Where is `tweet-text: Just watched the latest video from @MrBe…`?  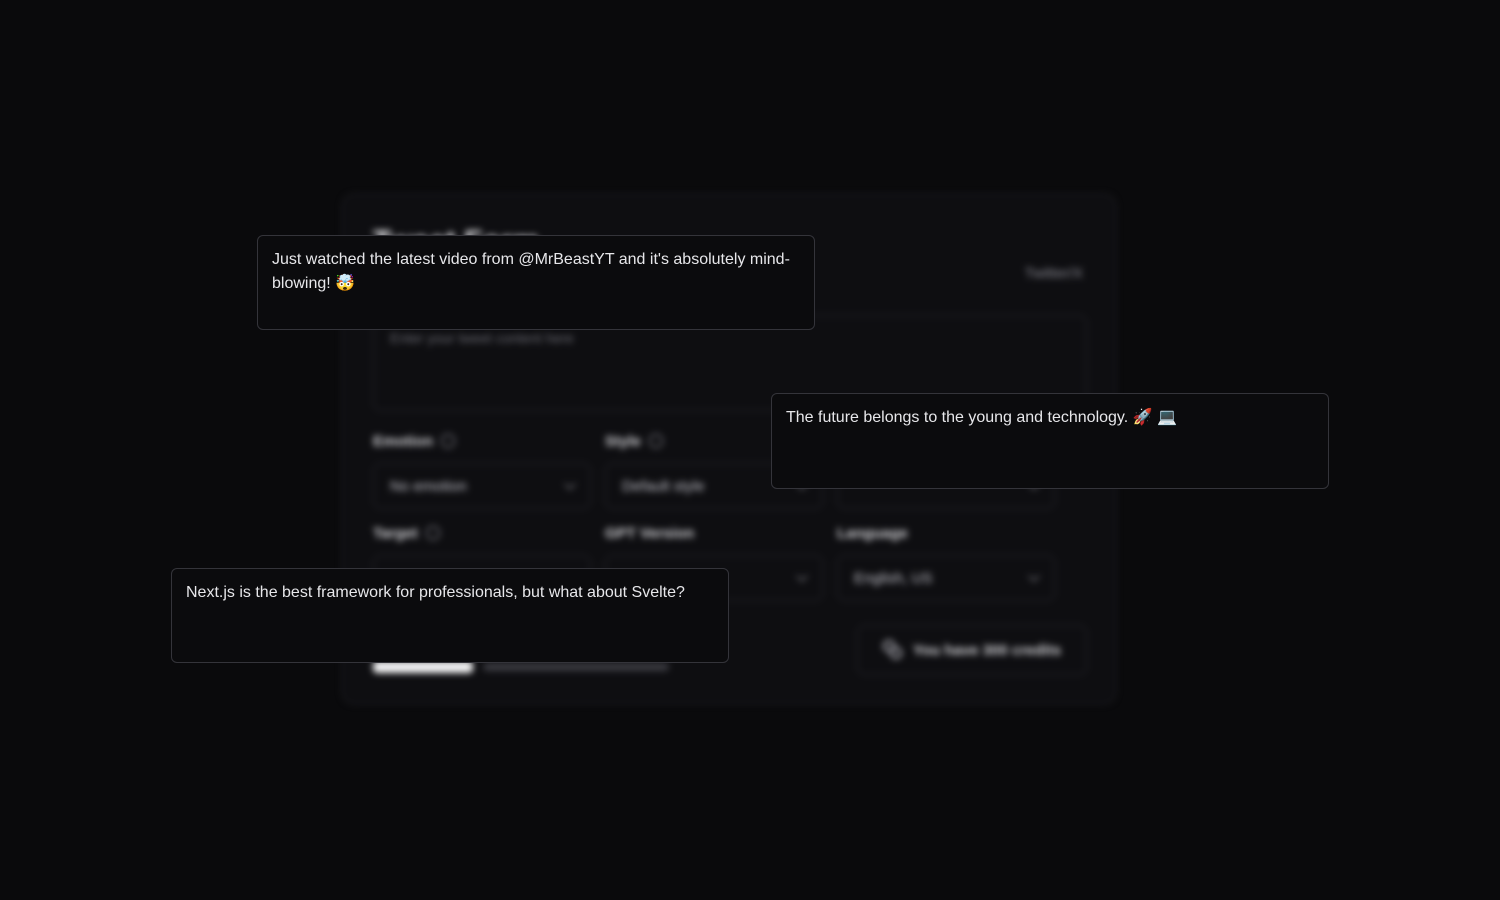
tweet-text: Just watched the latest video from @MrBe… is located at coordinates (531, 271).